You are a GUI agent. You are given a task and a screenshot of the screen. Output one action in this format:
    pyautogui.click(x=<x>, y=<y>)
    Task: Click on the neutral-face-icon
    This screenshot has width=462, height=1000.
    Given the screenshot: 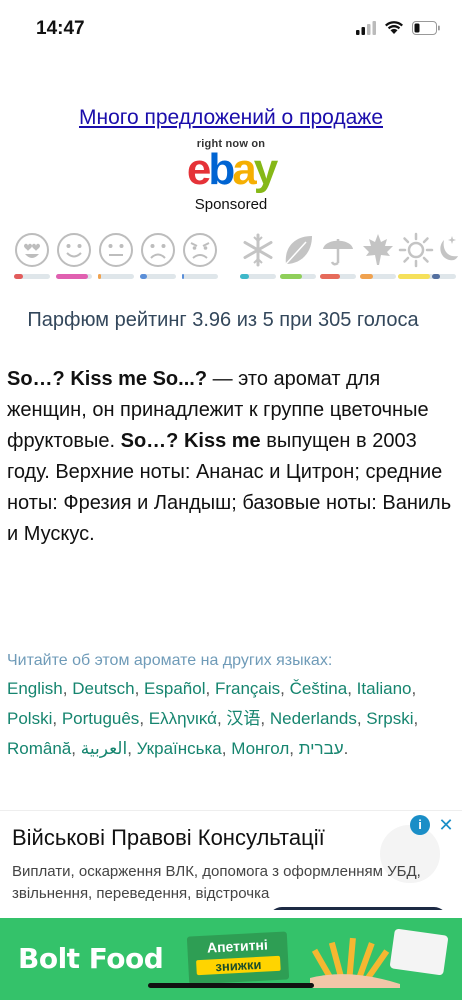 What is the action you would take?
    pyautogui.click(x=116, y=250)
    